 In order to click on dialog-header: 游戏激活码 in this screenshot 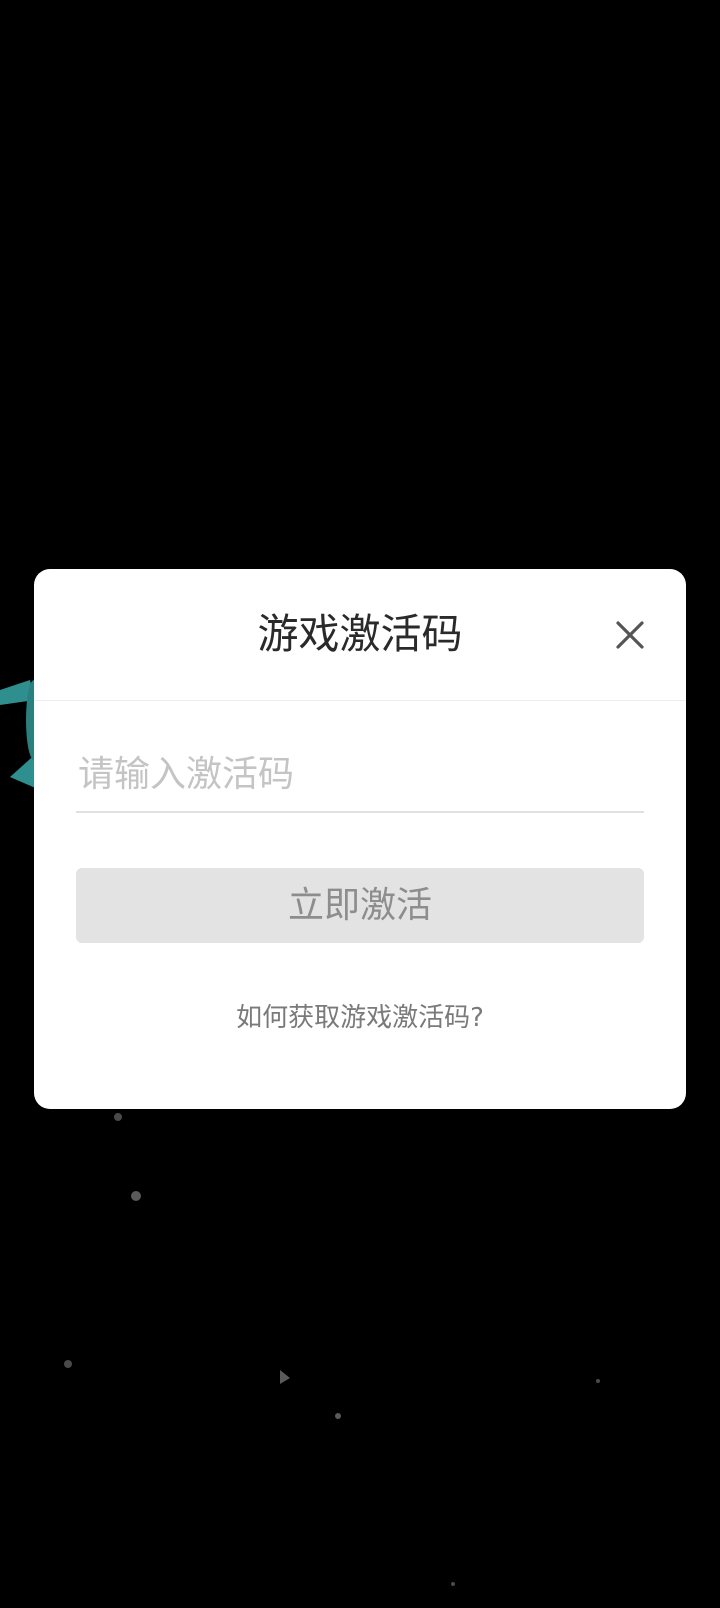, I will do `click(360, 635)`.